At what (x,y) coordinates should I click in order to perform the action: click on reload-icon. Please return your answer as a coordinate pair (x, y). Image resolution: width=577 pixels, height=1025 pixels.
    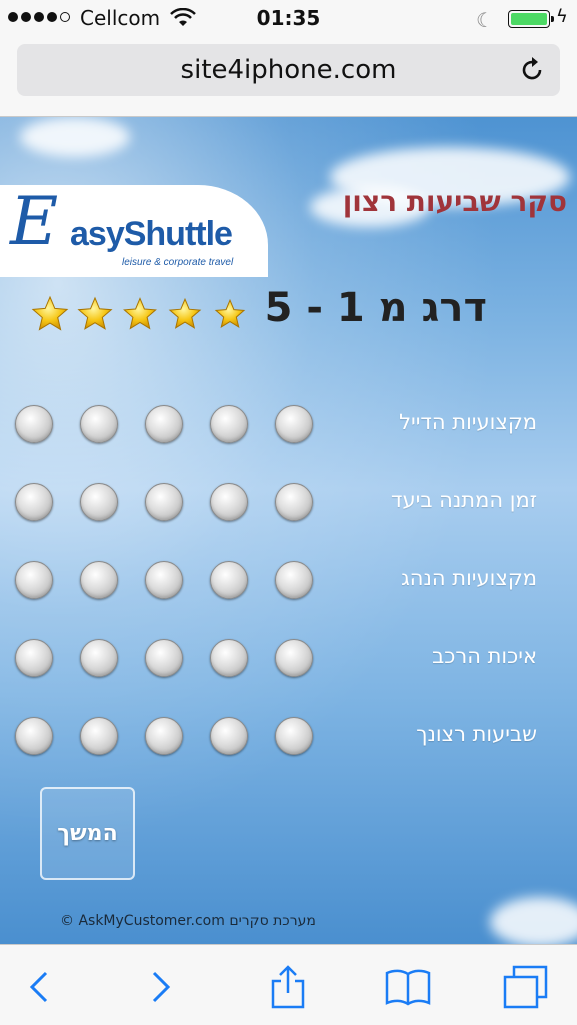
    Looking at the image, I should click on (532, 70).